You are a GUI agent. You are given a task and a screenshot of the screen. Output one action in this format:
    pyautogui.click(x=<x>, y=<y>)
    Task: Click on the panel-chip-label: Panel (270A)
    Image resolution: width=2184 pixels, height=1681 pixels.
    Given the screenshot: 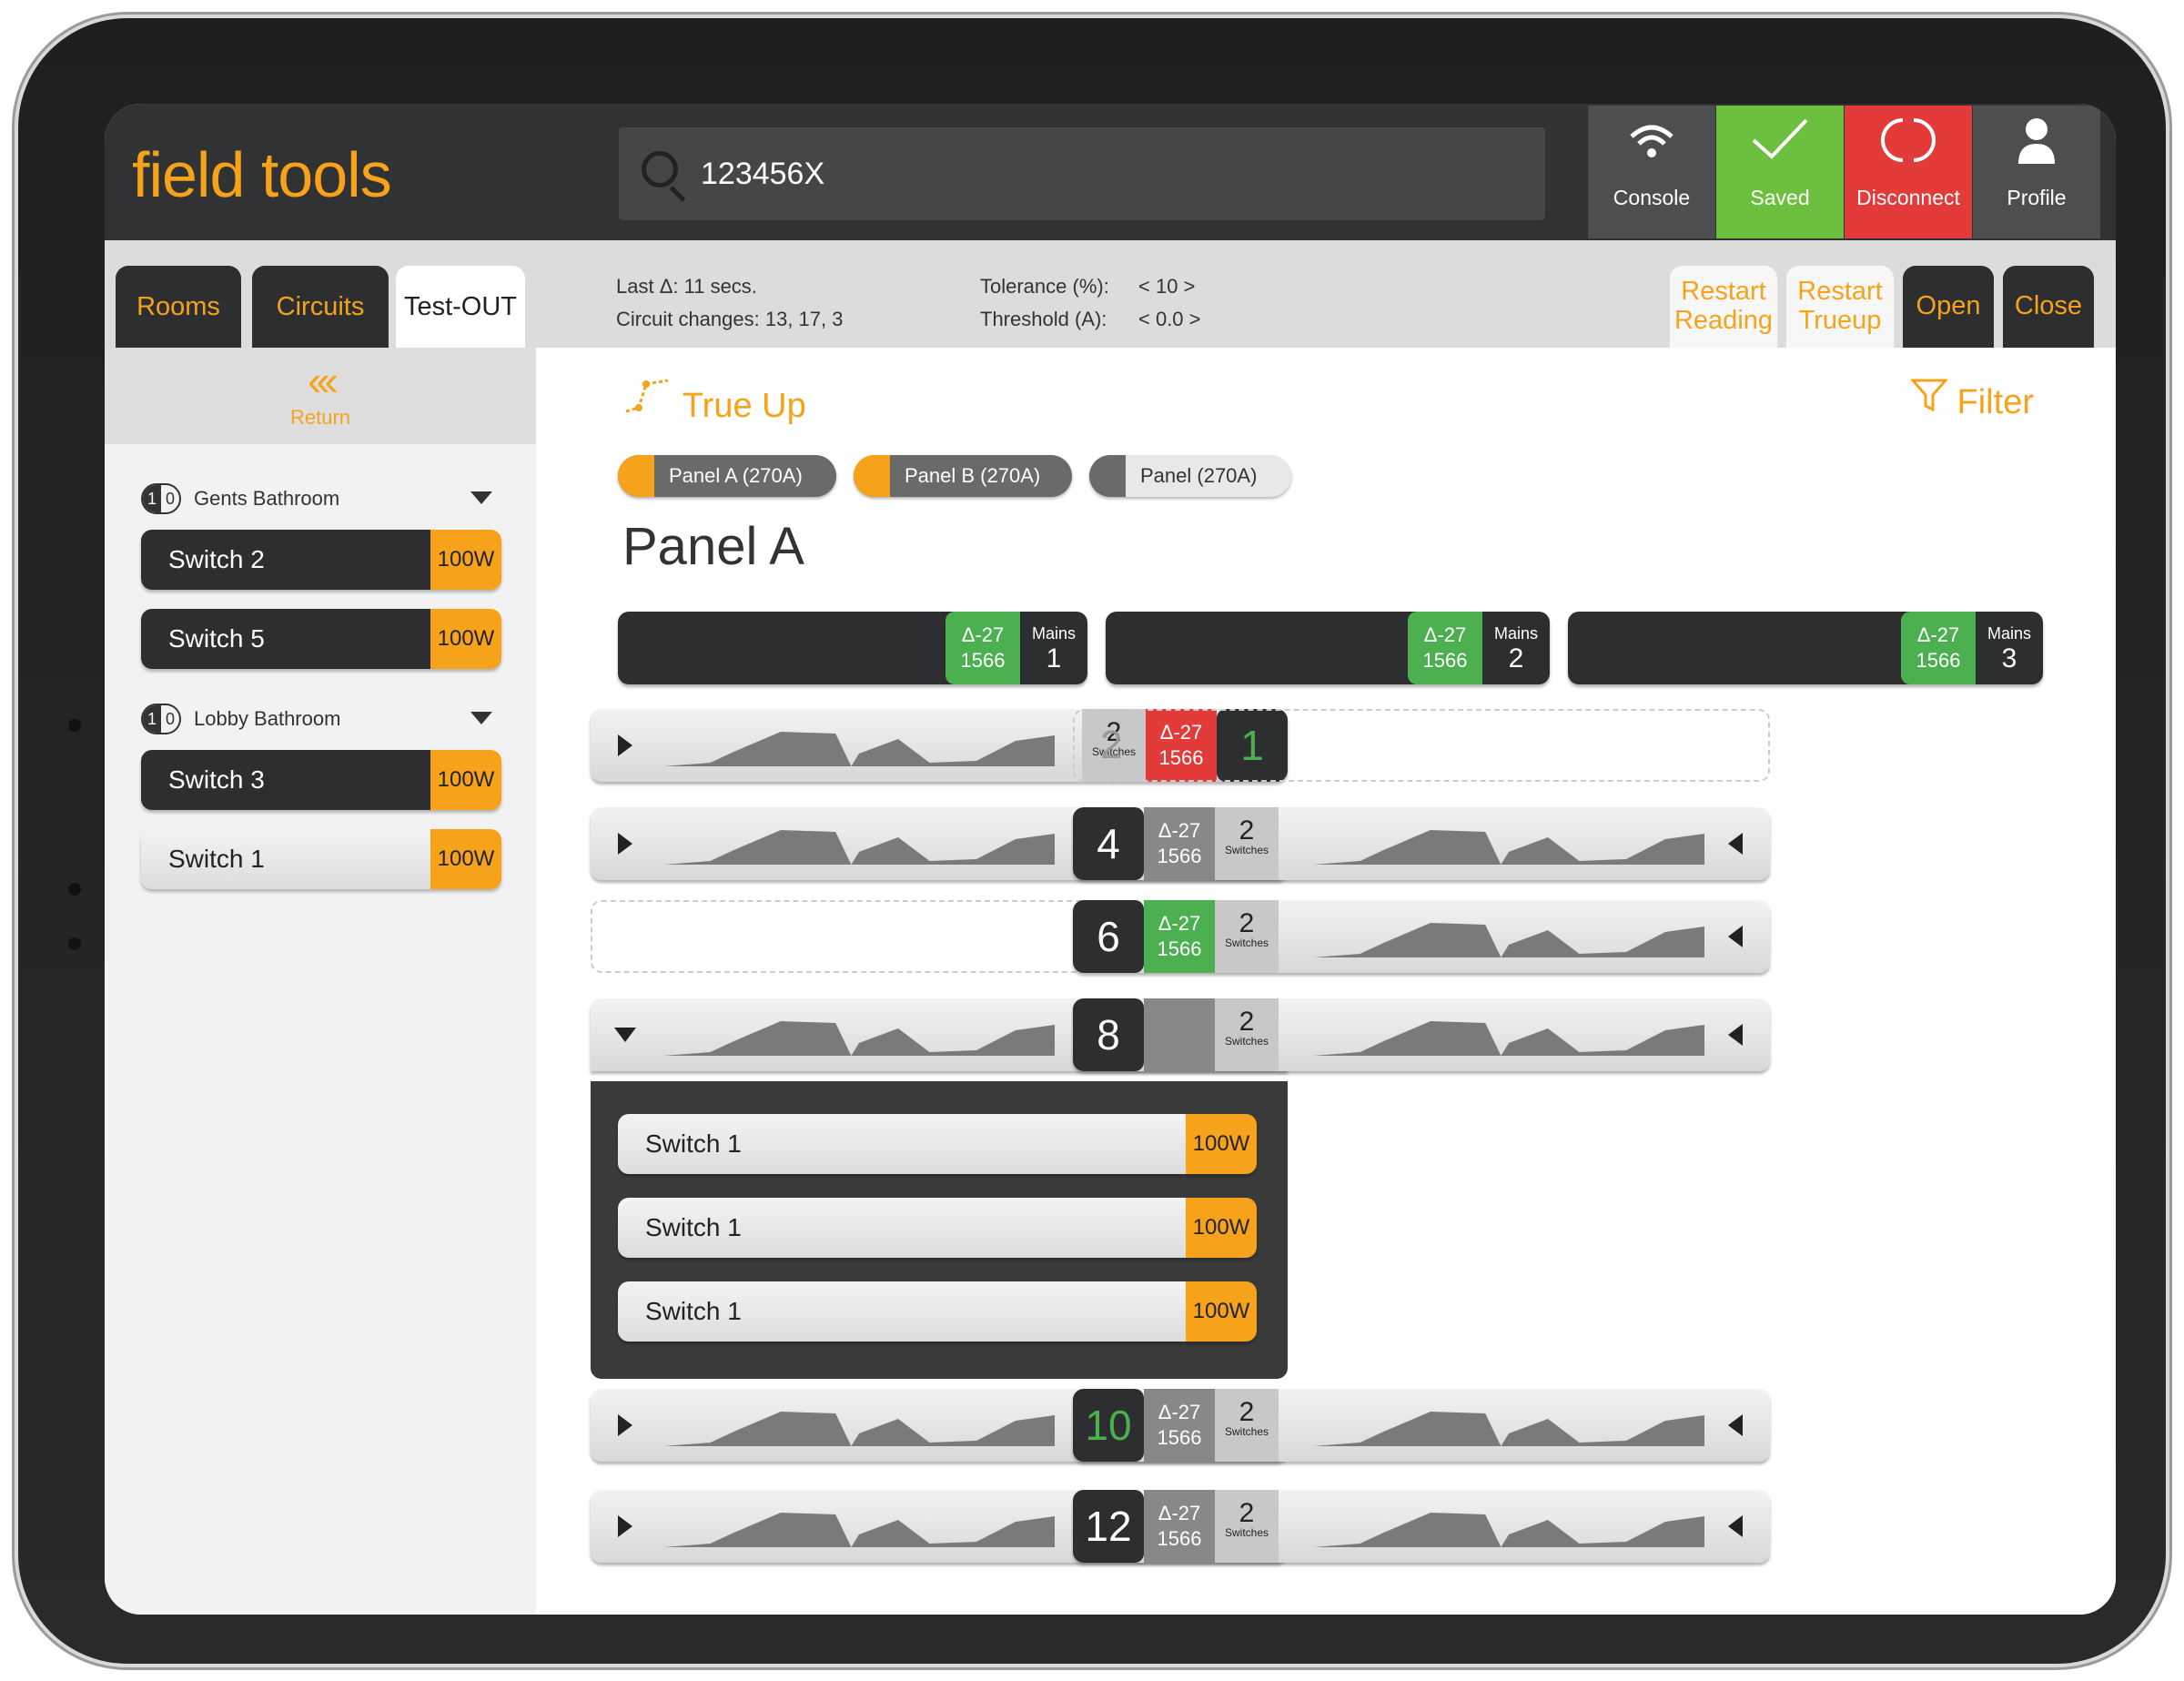 What is the action you would take?
    pyautogui.click(x=1199, y=476)
    